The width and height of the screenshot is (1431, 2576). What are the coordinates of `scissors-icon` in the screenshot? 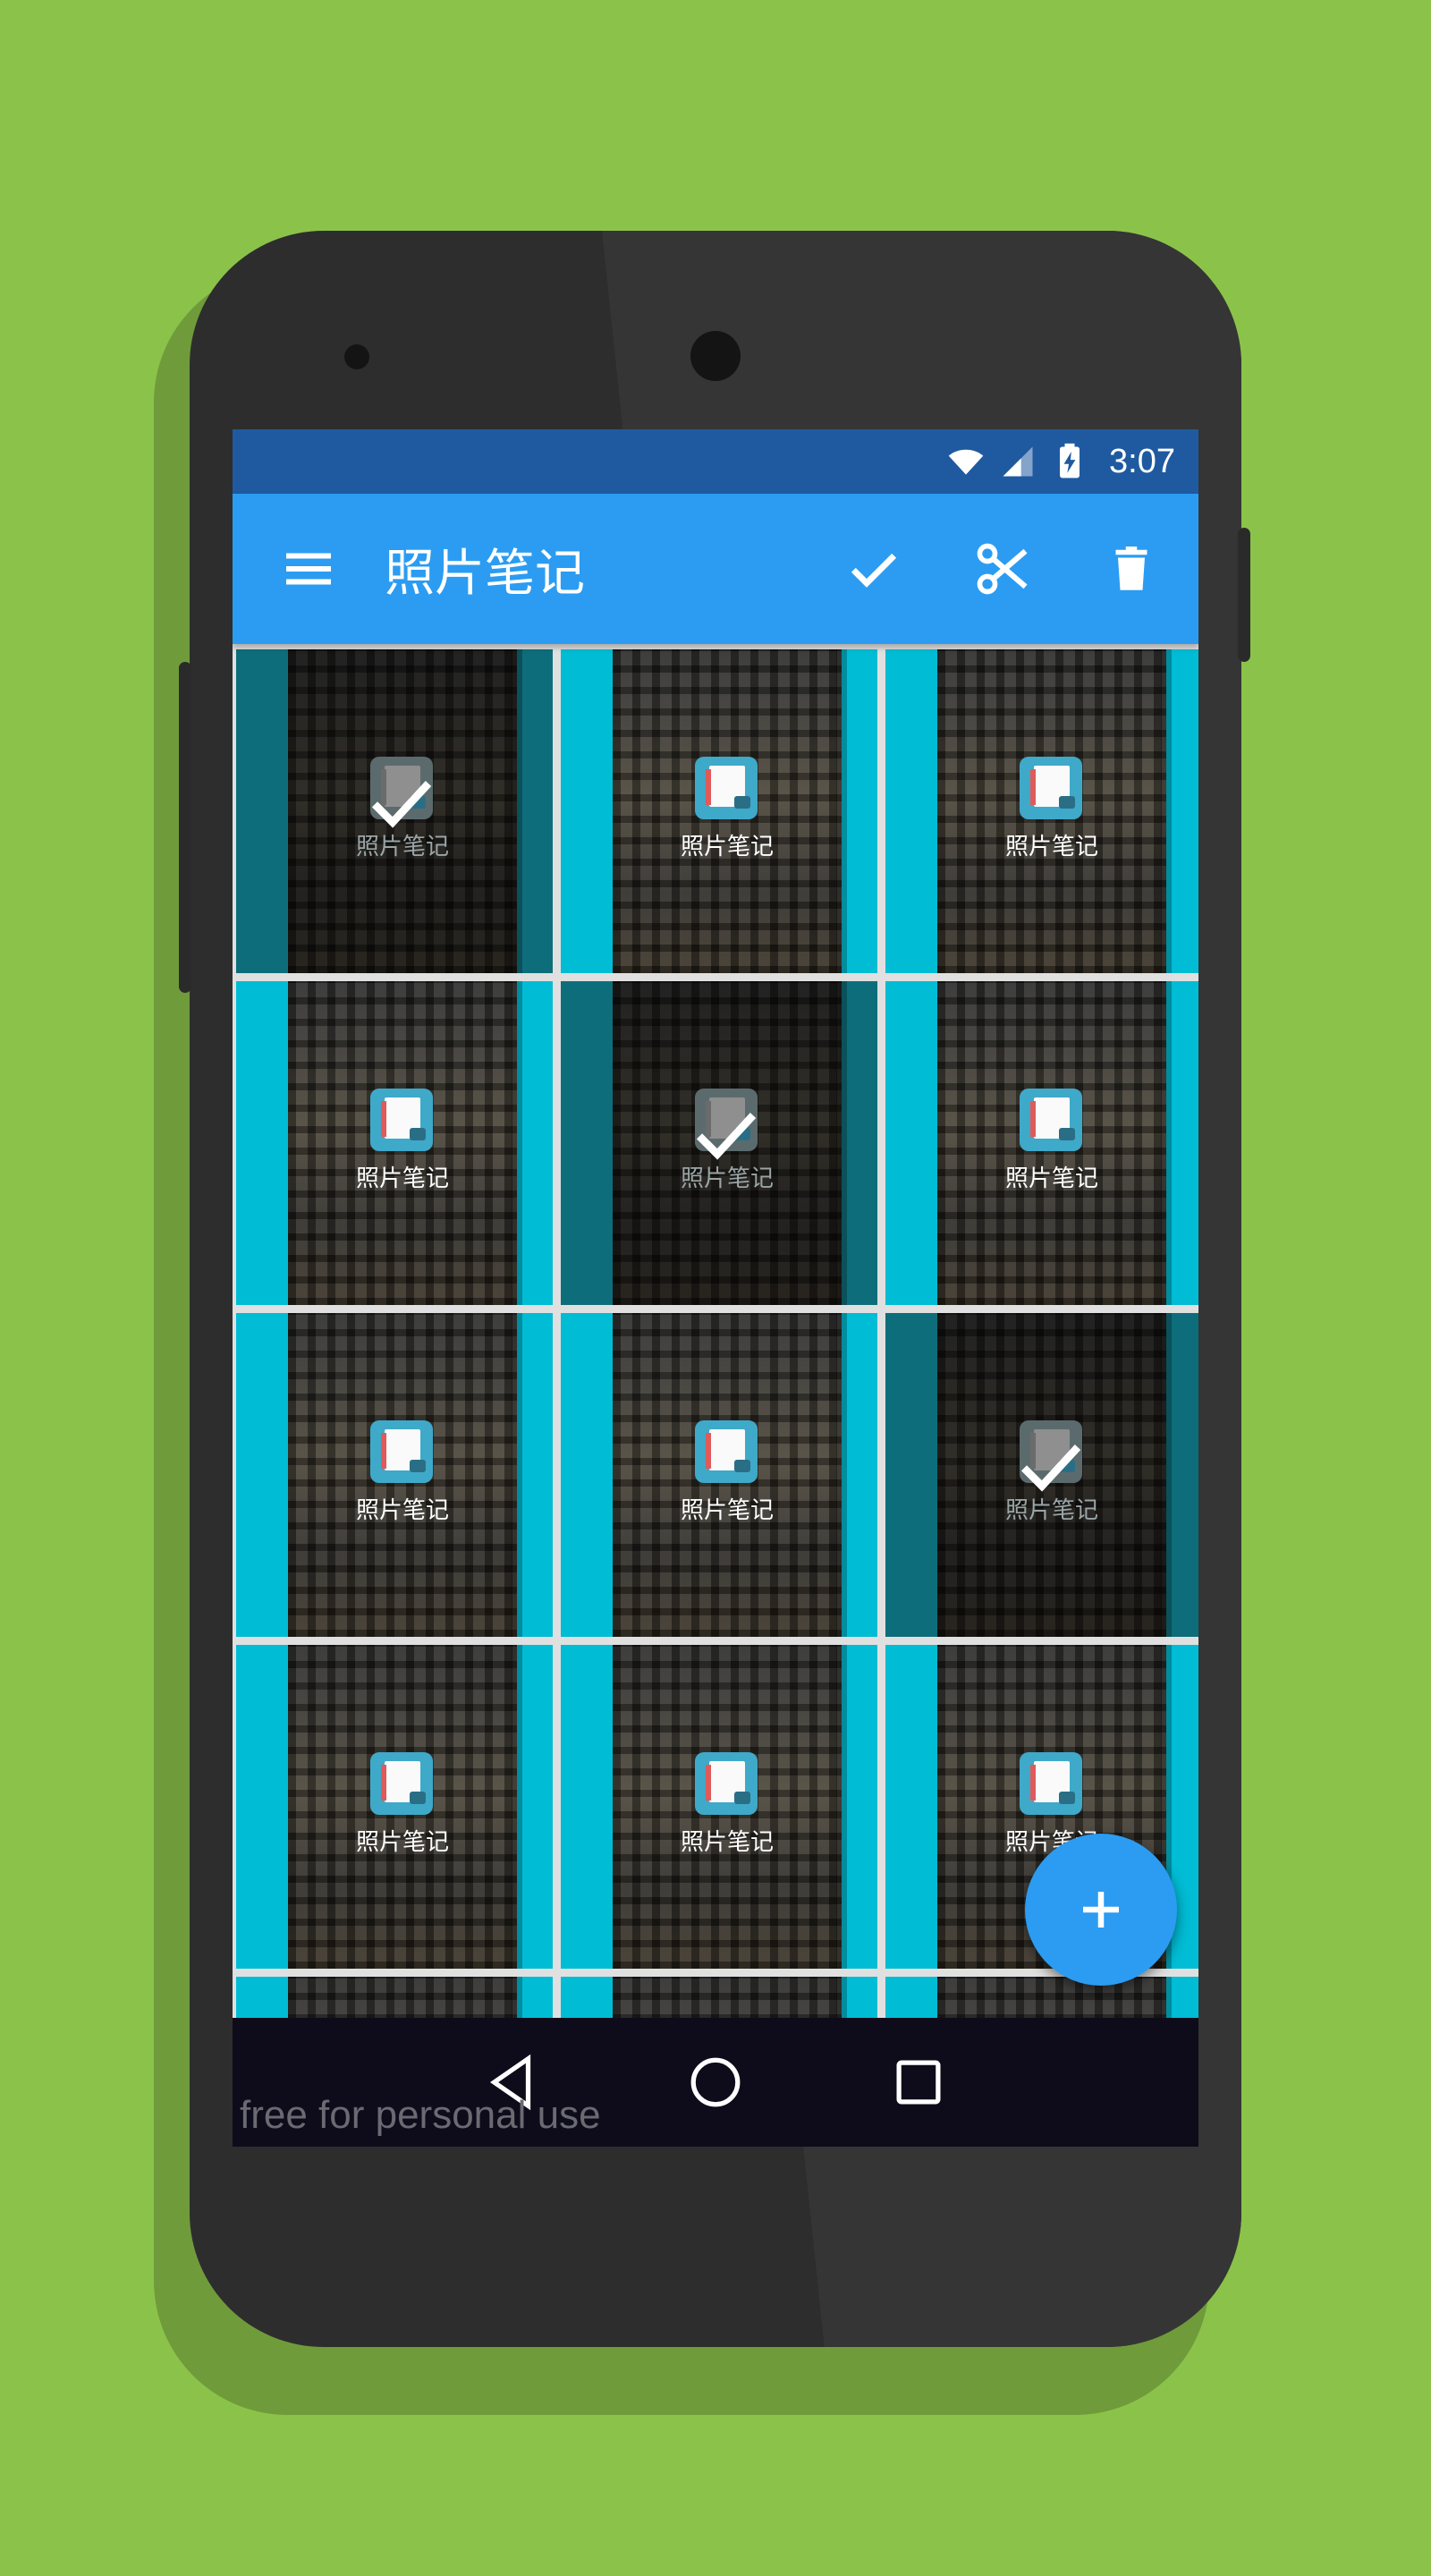 It's located at (1003, 569).